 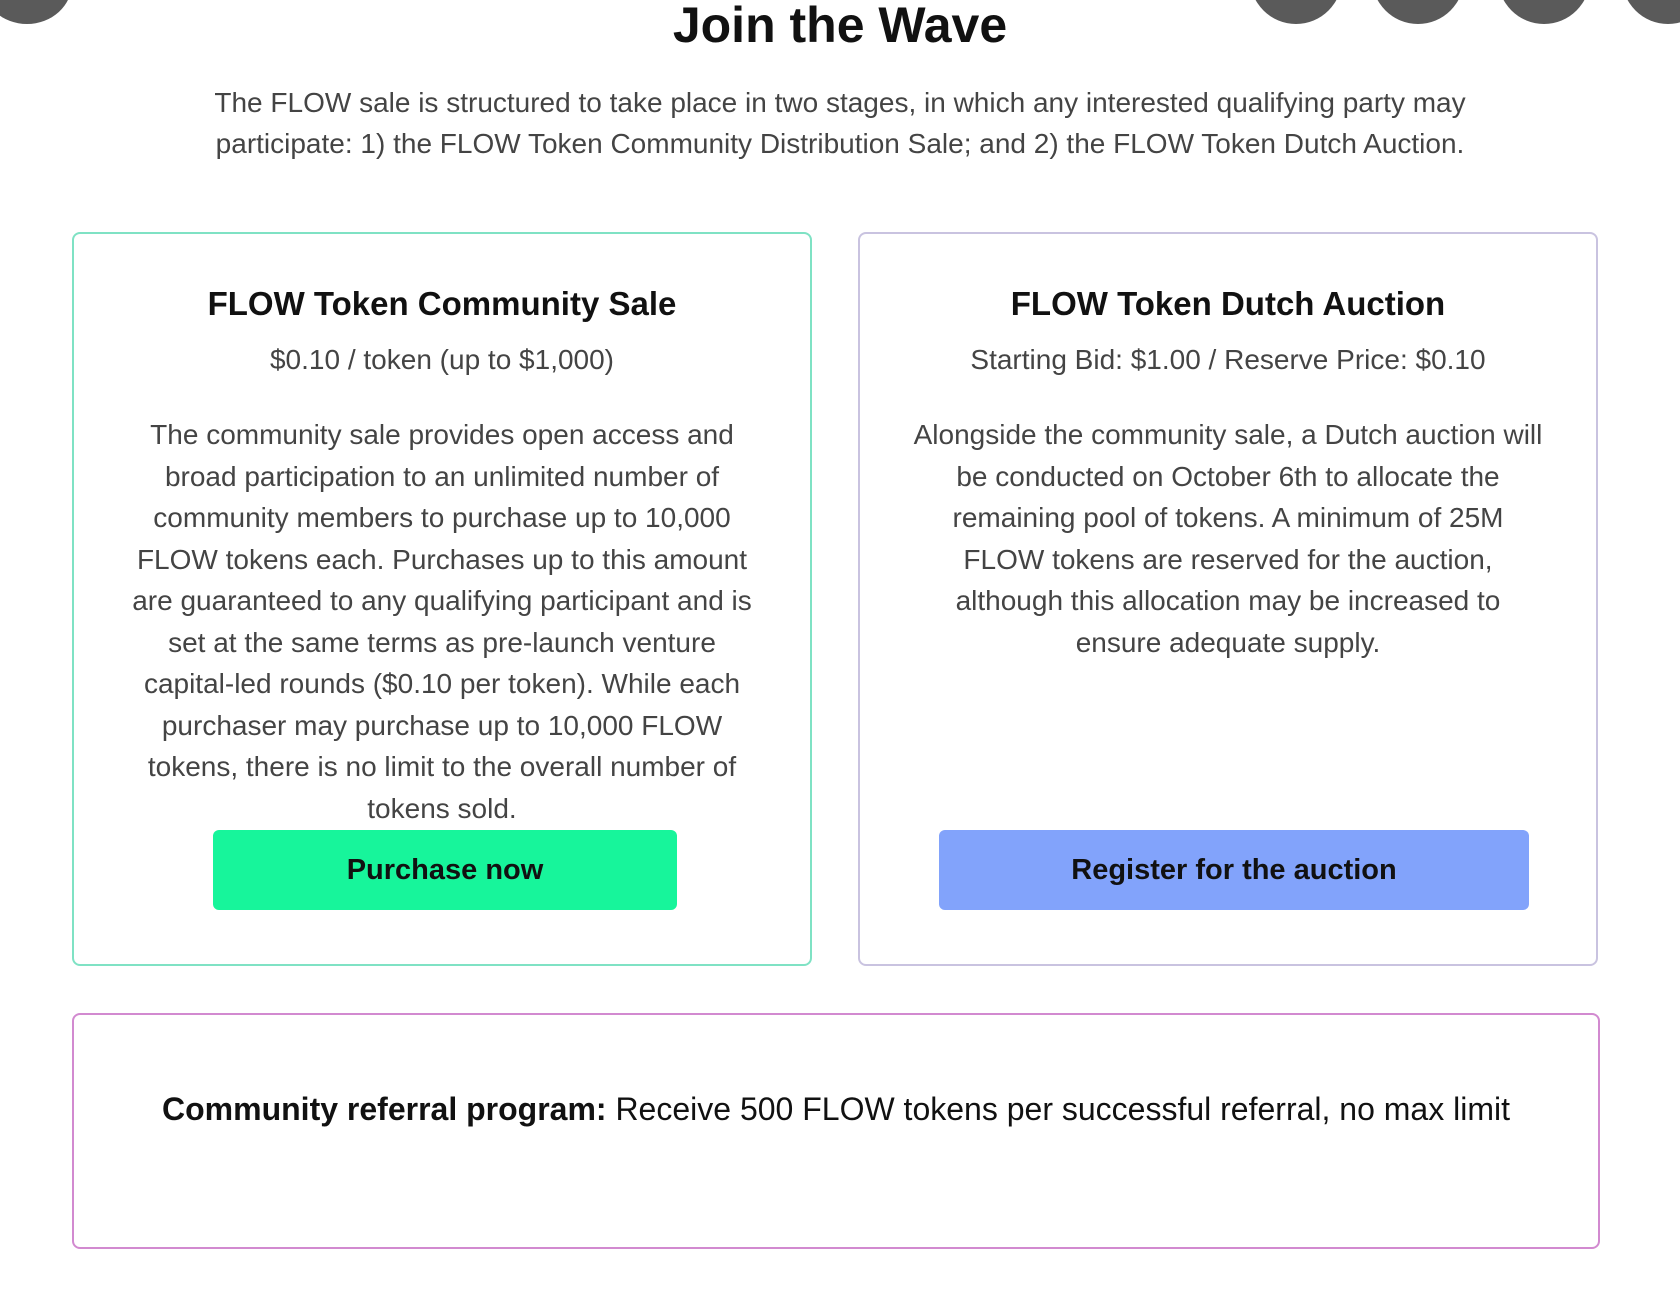 I want to click on purchase-now-button: Purchase now, so click(x=445, y=870).